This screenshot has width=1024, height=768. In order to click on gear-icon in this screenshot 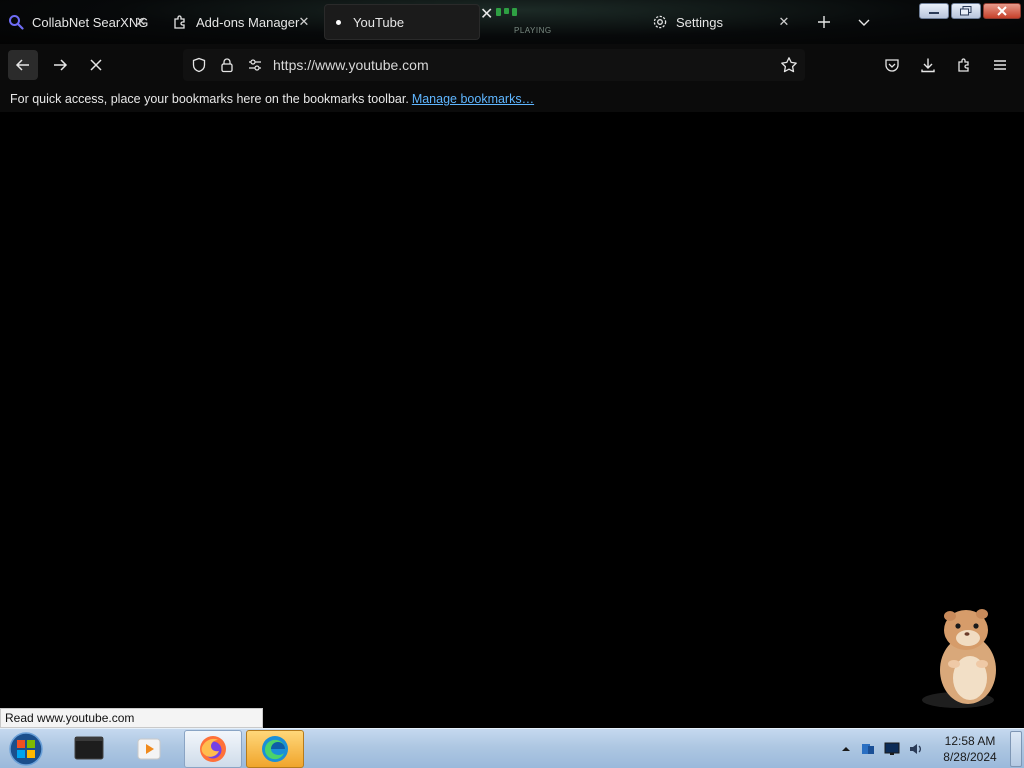, I will do `click(660, 22)`.